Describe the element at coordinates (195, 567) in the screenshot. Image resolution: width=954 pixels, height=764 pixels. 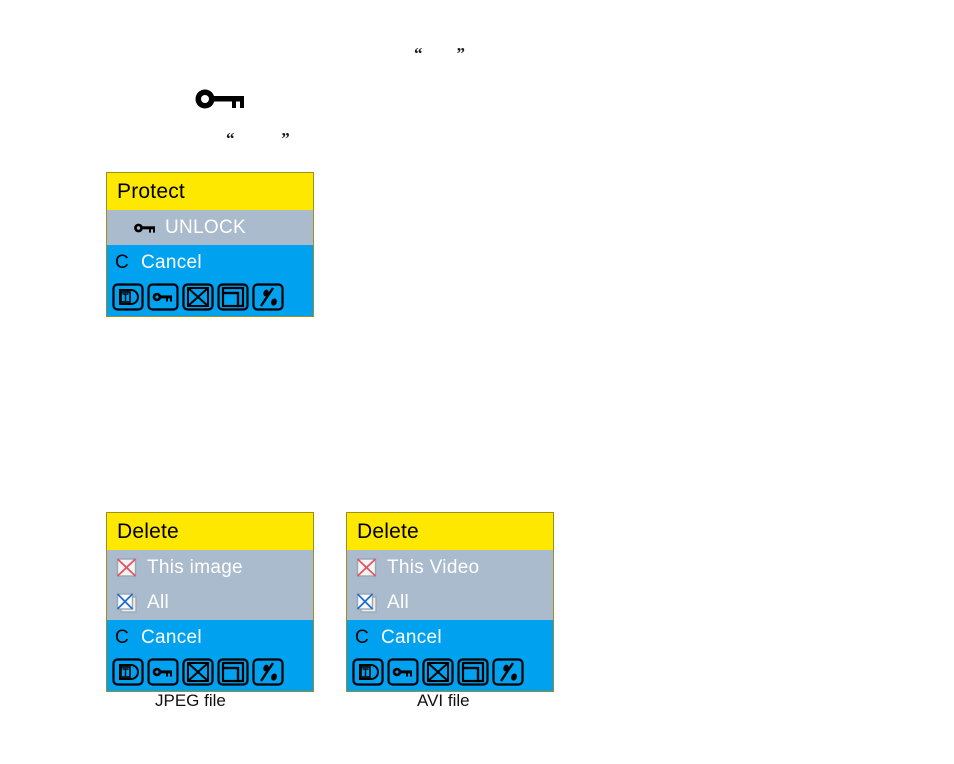
I see `delete-jpeg-row-this-image-label: This image` at that location.